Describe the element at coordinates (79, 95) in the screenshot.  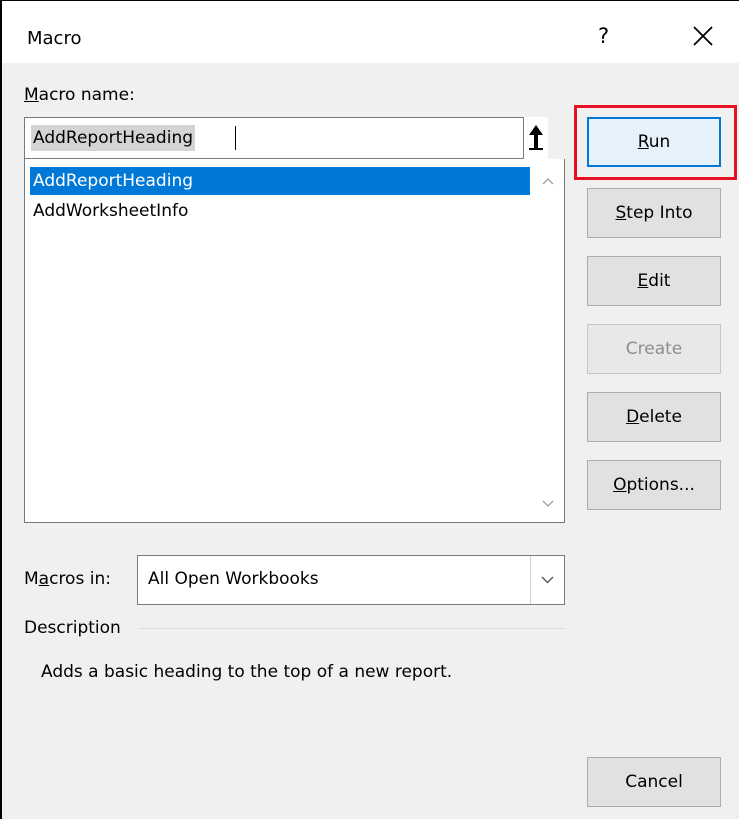
I see `macro-name-label: Macro name:` at that location.